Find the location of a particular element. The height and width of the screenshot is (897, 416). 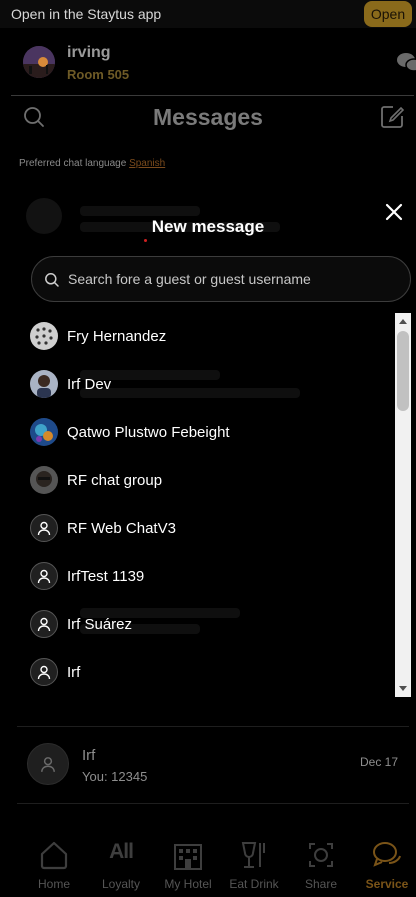

guest-list-item: Irf Suárez is located at coordinates (206, 624).